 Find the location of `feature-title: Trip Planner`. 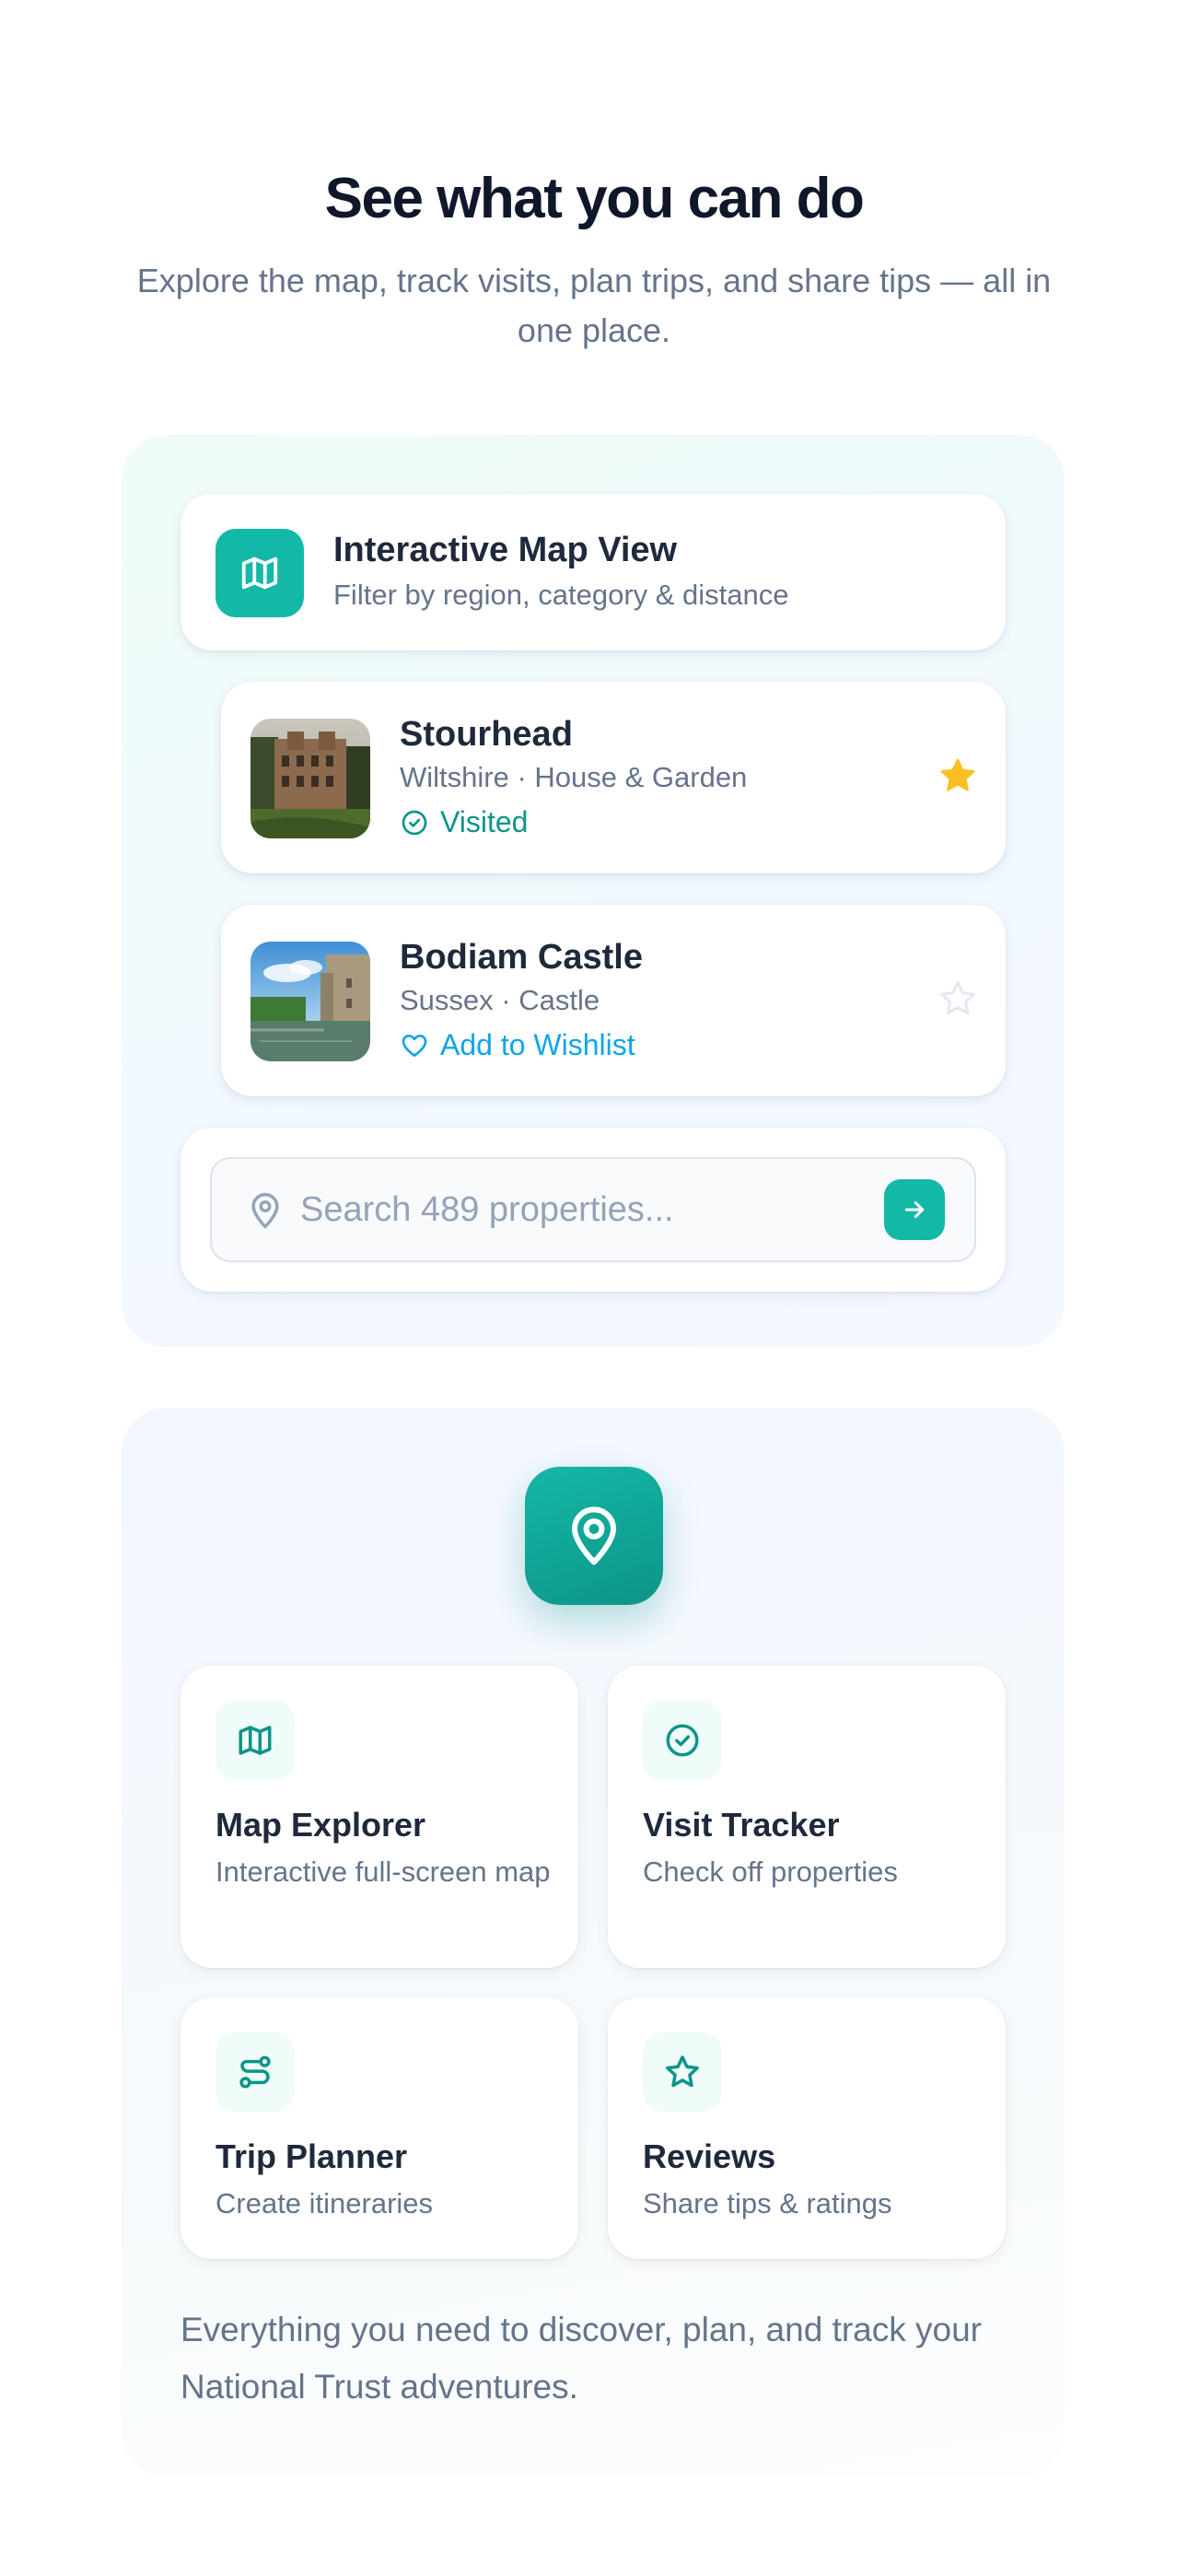

feature-title: Trip Planner is located at coordinates (311, 2156).